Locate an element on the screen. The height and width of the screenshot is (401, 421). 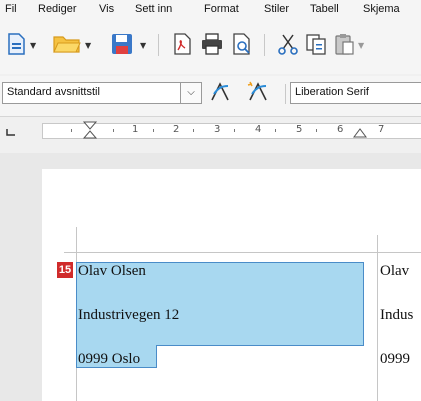
label2-city: 0999 is located at coordinates (395, 359).